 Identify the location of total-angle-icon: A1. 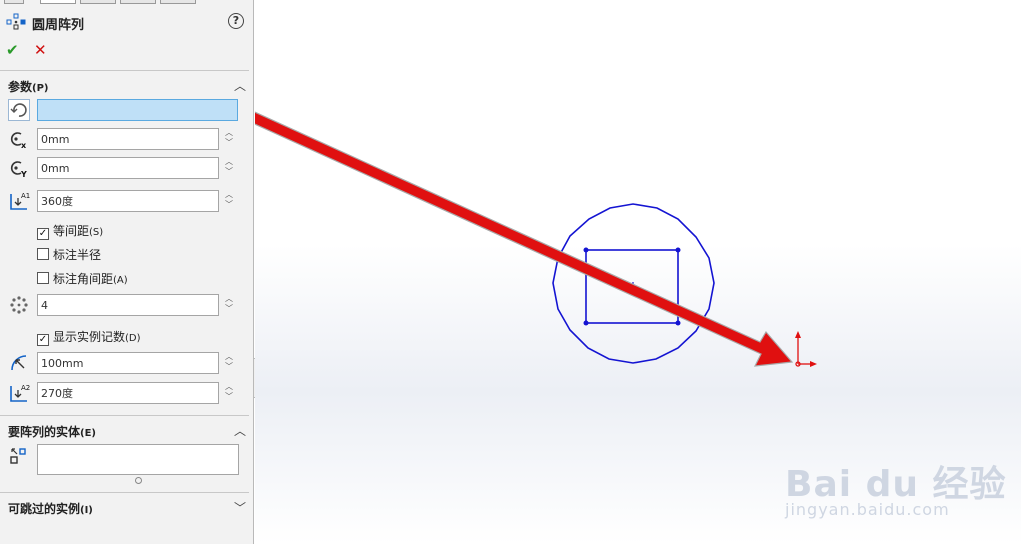
(19, 201).